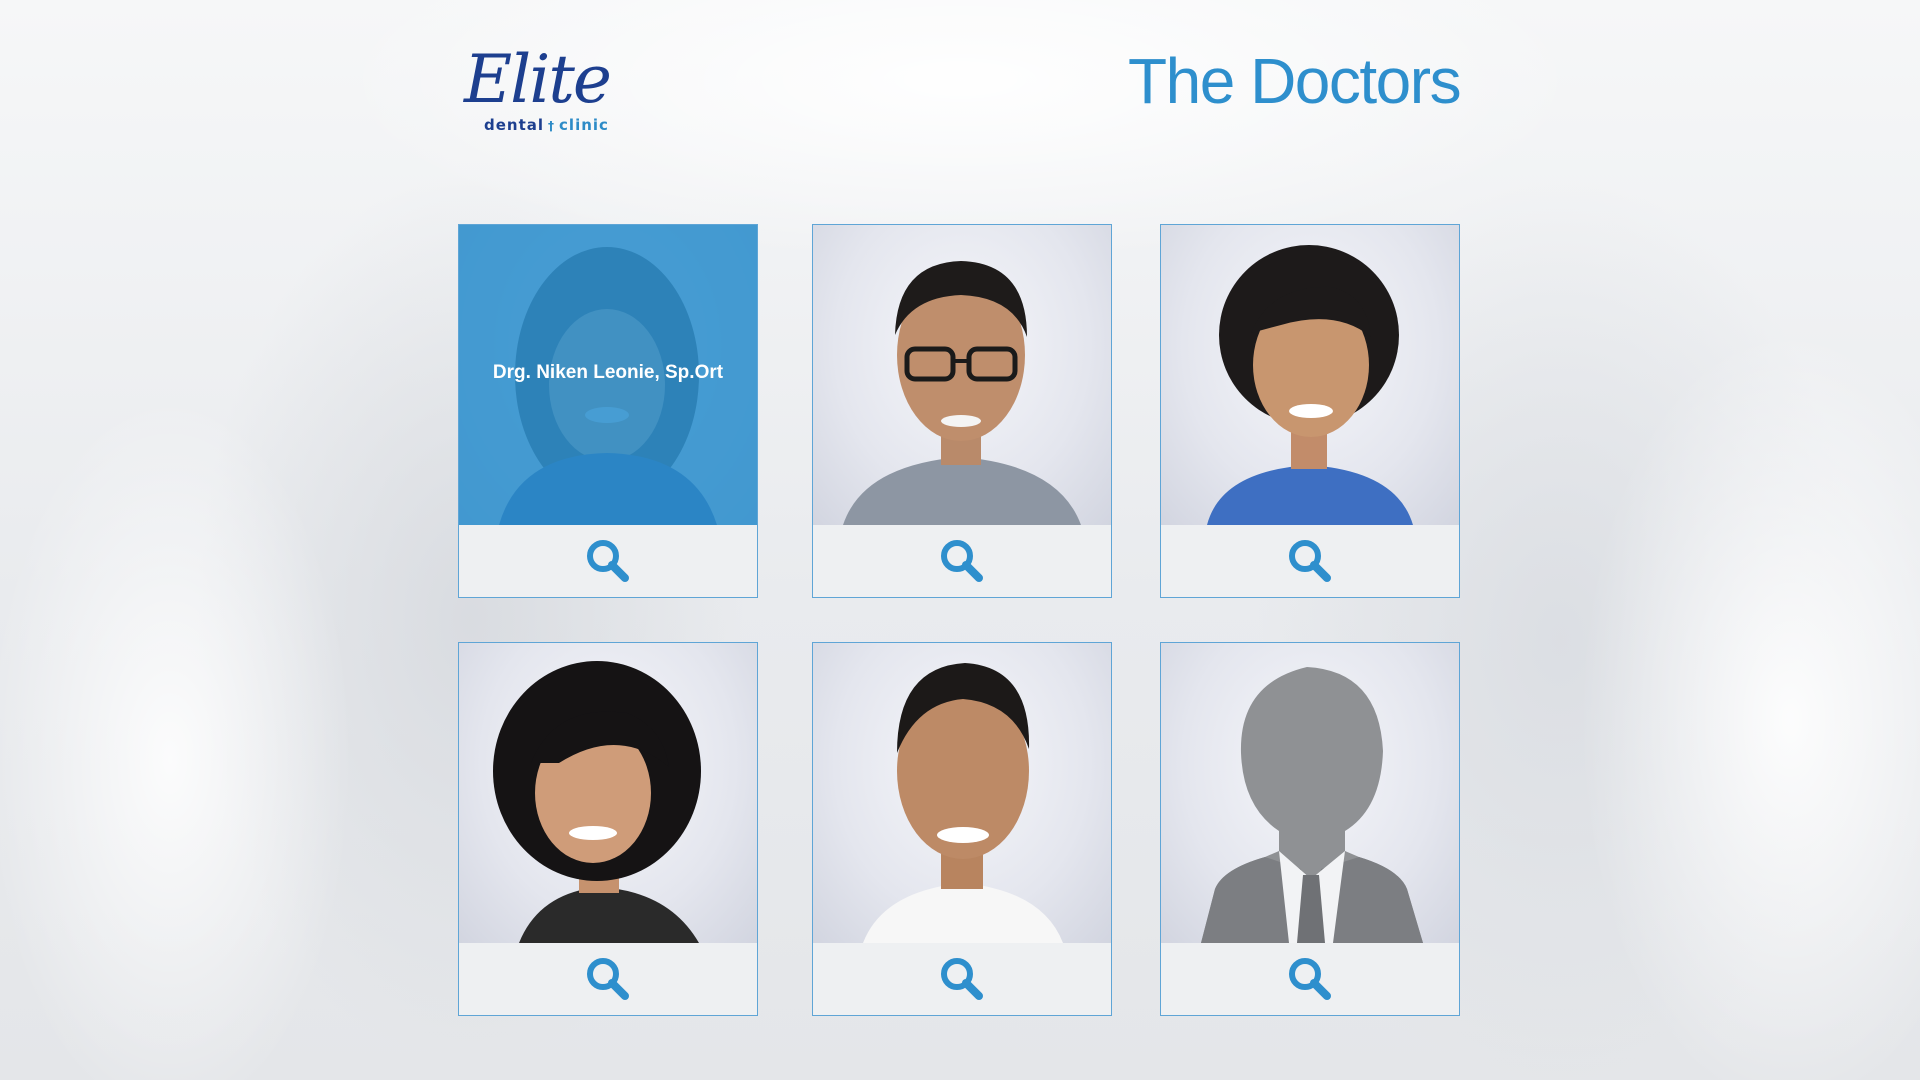 The image size is (1920, 1080). I want to click on logo-script: Elite, so click(538, 79).